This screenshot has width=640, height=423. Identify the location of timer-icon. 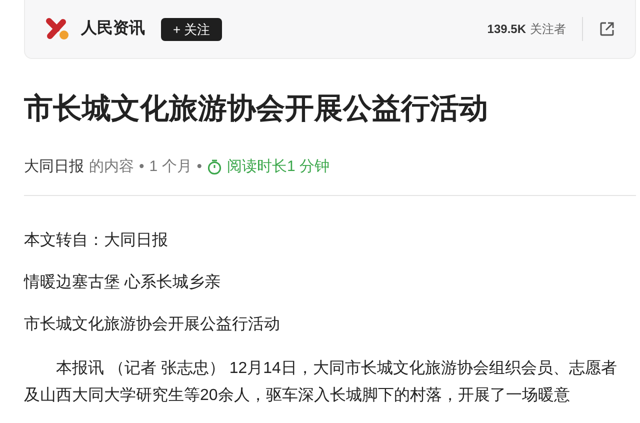
(214, 167).